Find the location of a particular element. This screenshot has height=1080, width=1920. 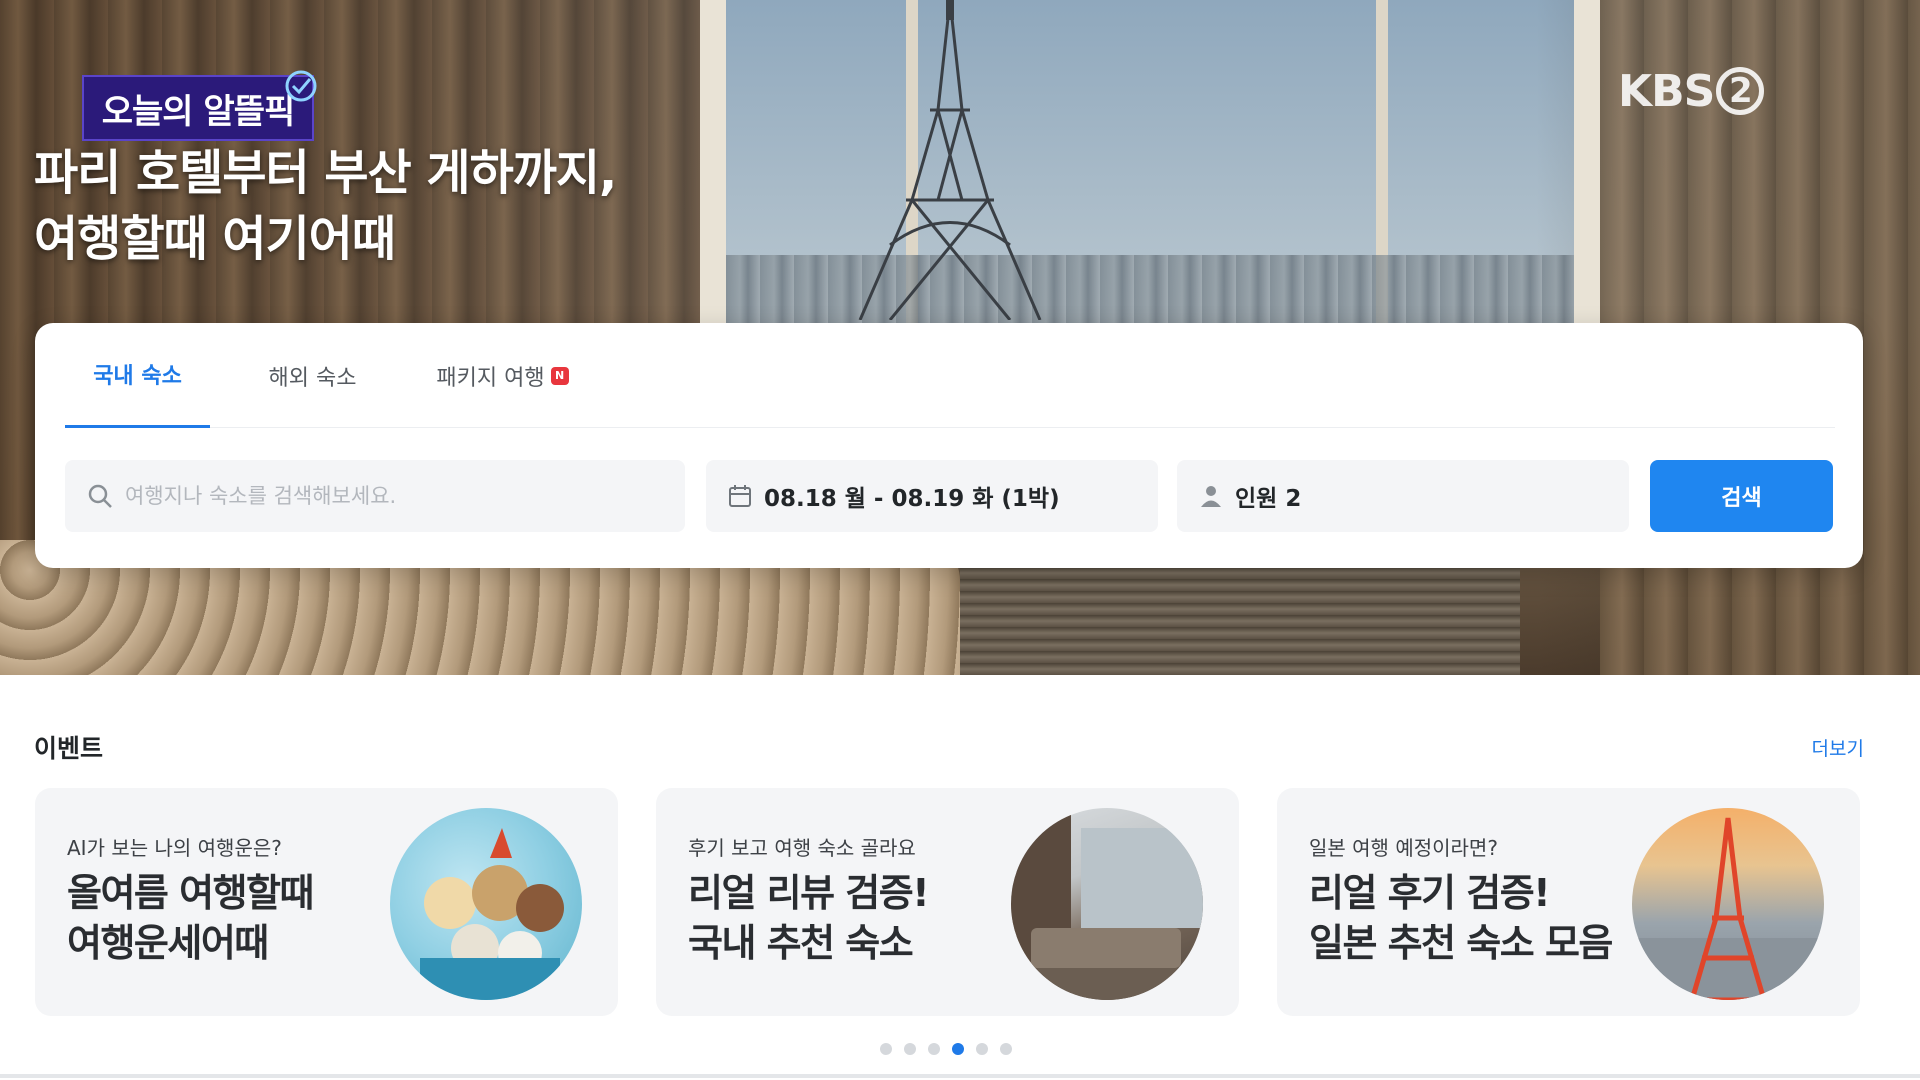

hero-headline-line2: 여행할때 여기어때 is located at coordinates (215, 239).